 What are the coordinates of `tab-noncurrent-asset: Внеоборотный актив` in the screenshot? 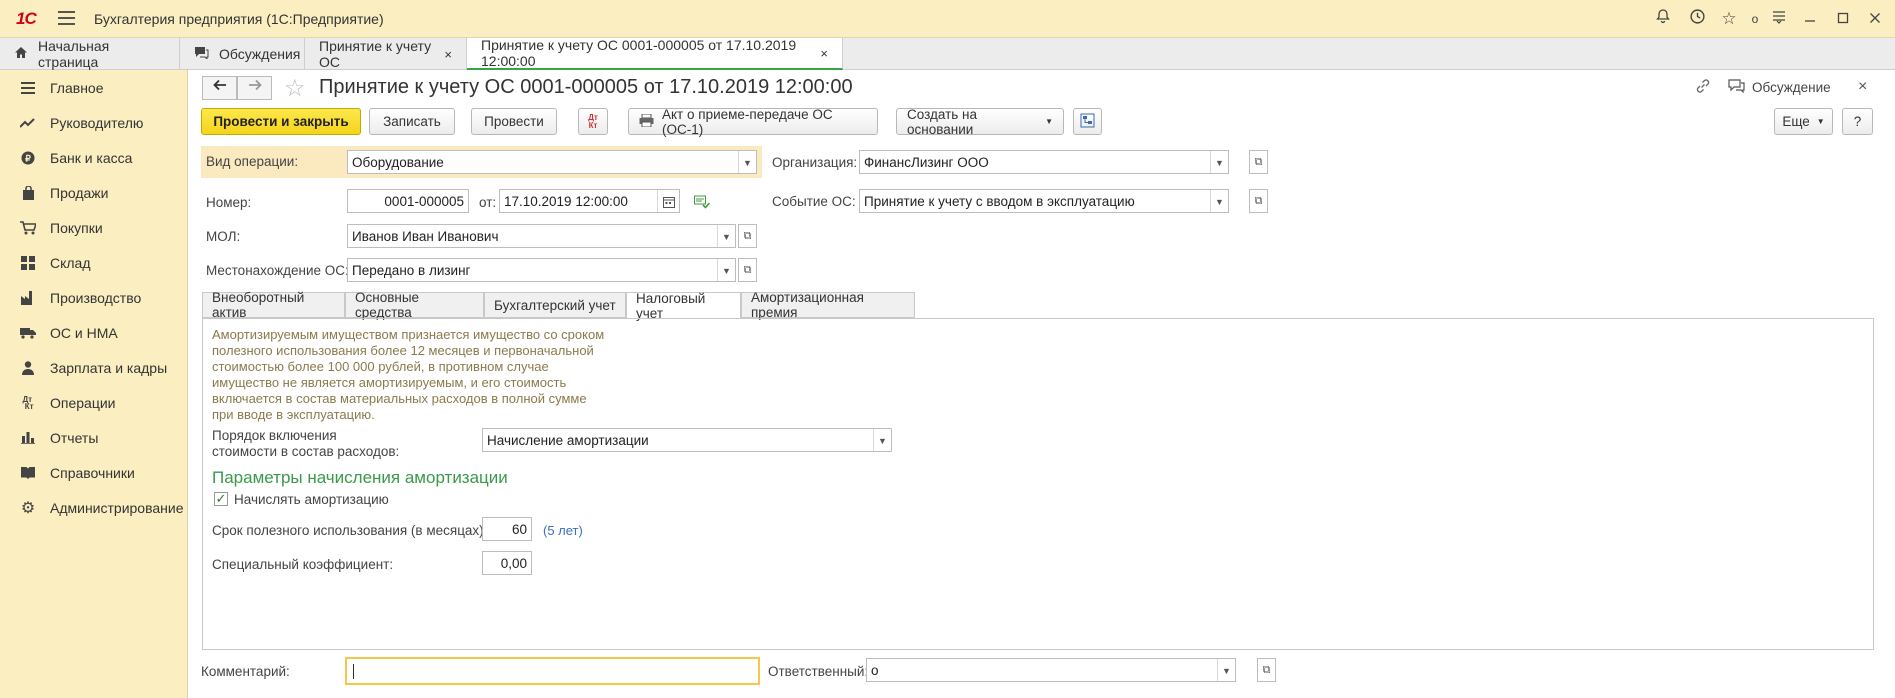 It's located at (273, 305).